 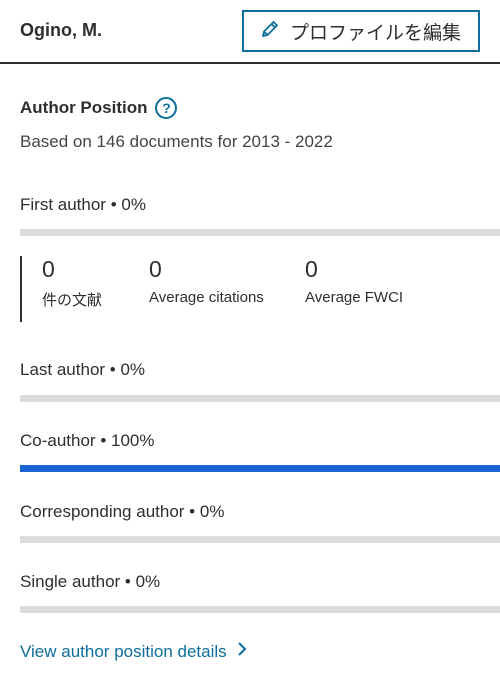 I want to click on edit-profile-label: プロファイルを編集, so click(x=376, y=33).